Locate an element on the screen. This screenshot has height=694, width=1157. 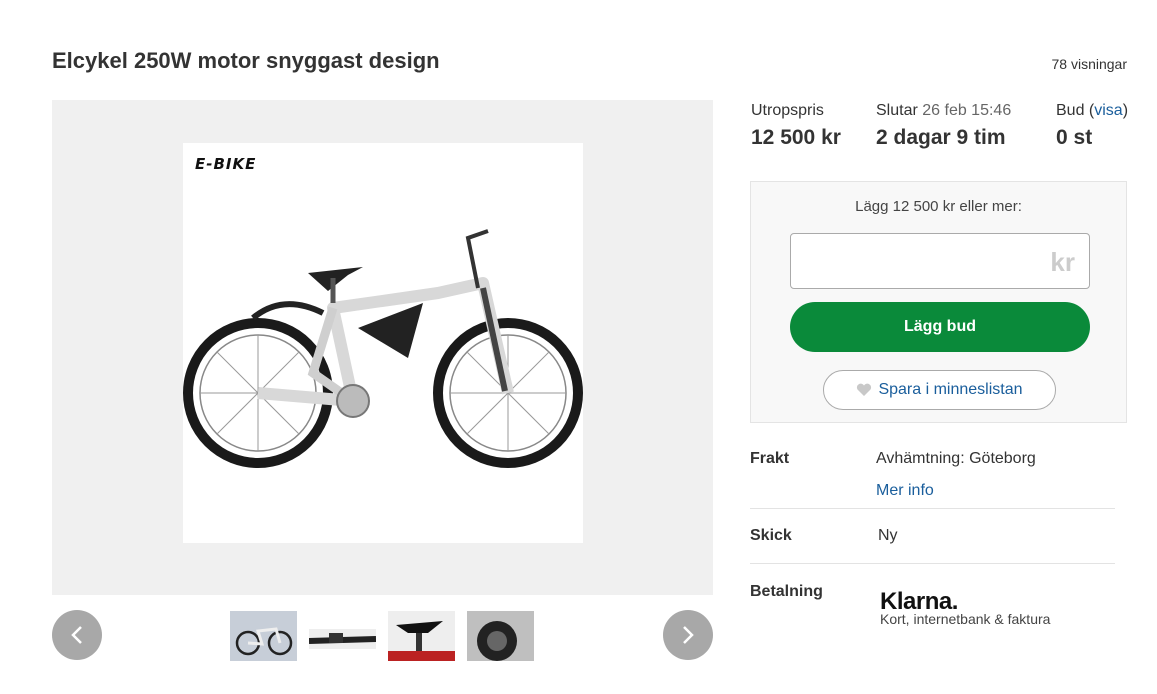
bids-label-row: Bud (visa) is located at coordinates (1092, 111).